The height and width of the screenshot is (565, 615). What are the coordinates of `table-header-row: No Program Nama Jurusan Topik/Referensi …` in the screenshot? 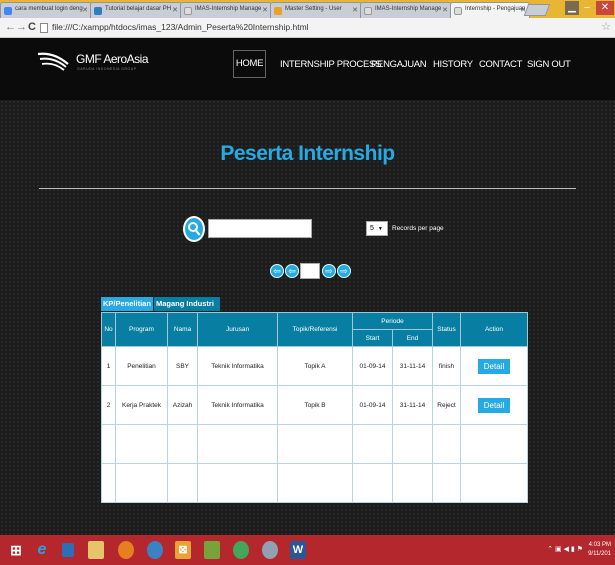 It's located at (314, 329).